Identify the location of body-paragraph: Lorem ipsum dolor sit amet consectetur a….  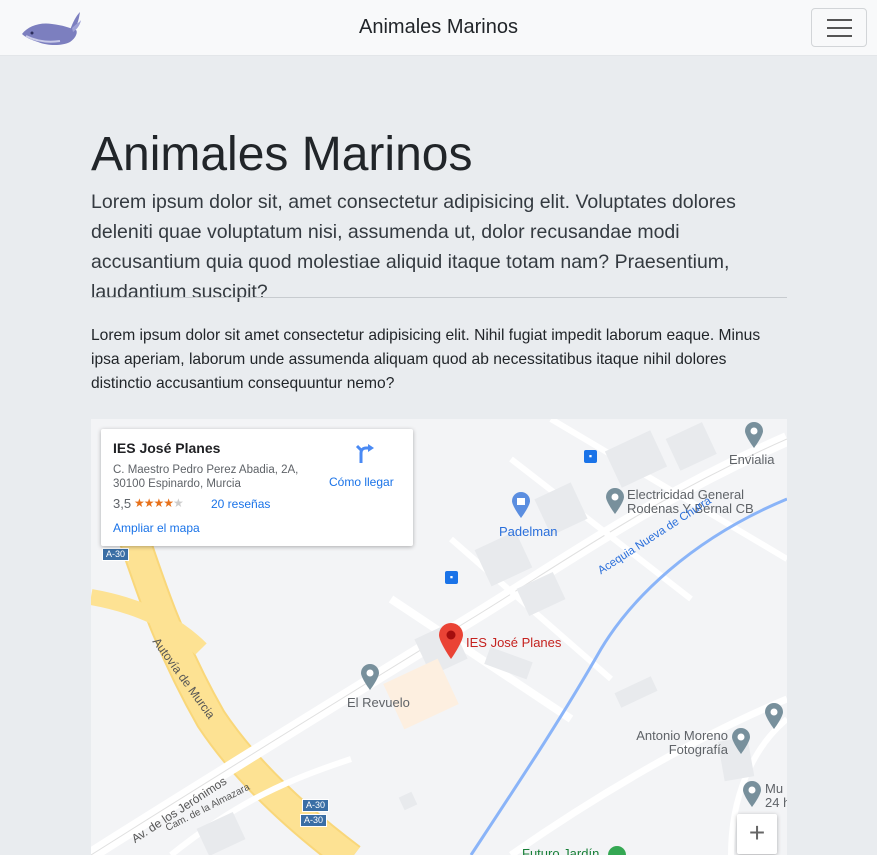
(426, 359).